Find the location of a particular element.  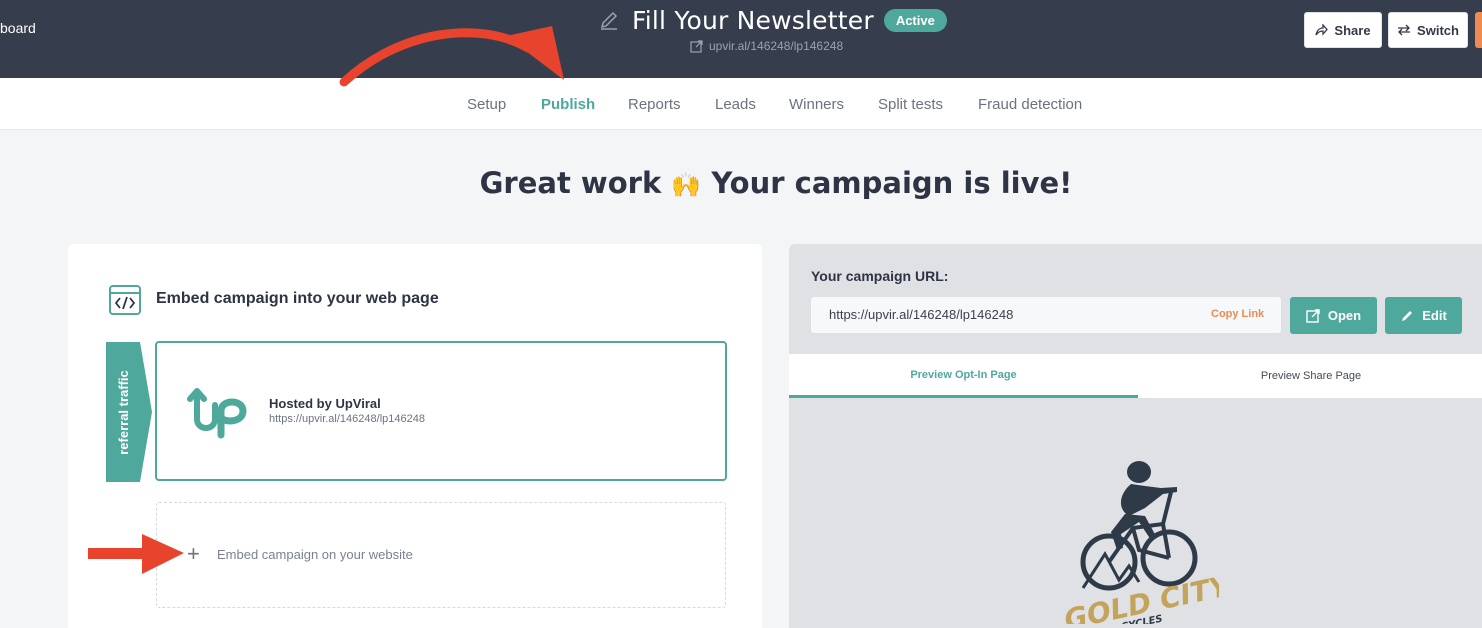

open-button: Open is located at coordinates (1333, 315).